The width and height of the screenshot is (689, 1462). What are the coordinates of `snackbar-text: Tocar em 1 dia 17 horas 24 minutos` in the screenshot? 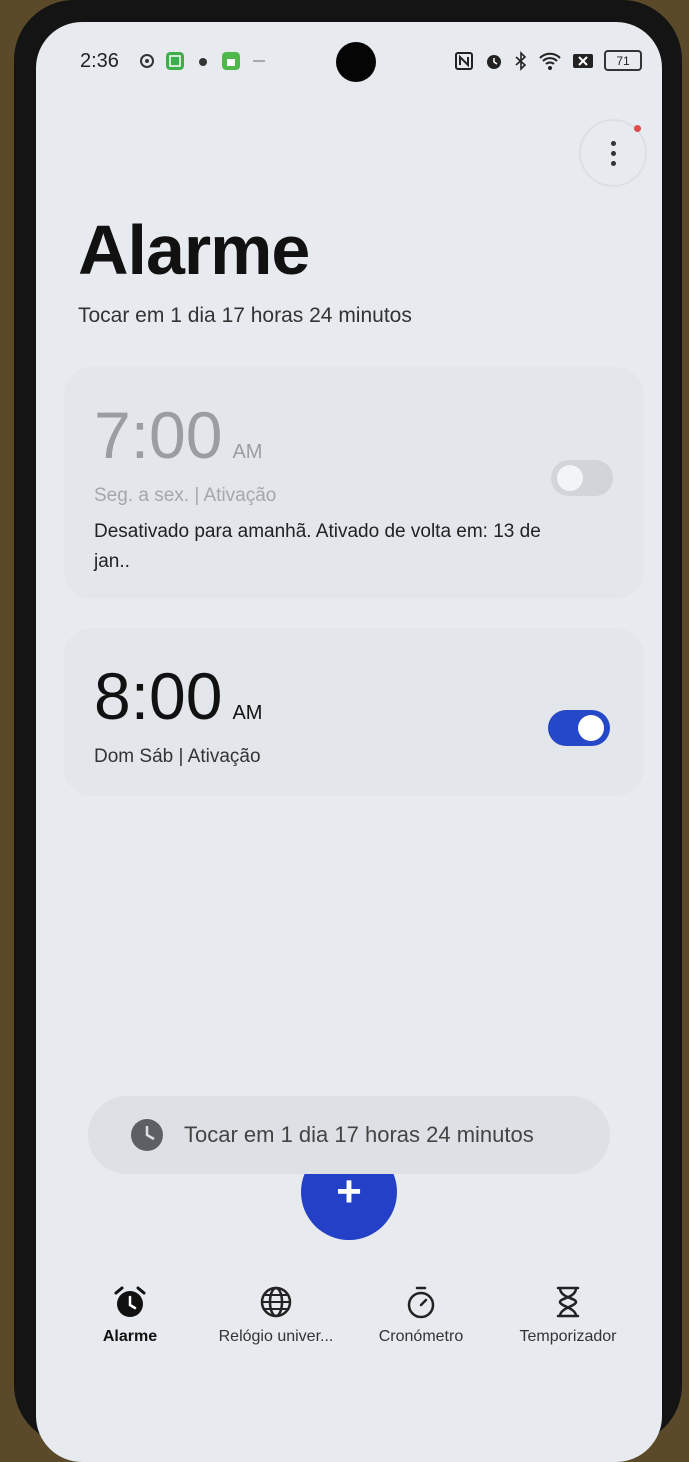 It's located at (359, 1134).